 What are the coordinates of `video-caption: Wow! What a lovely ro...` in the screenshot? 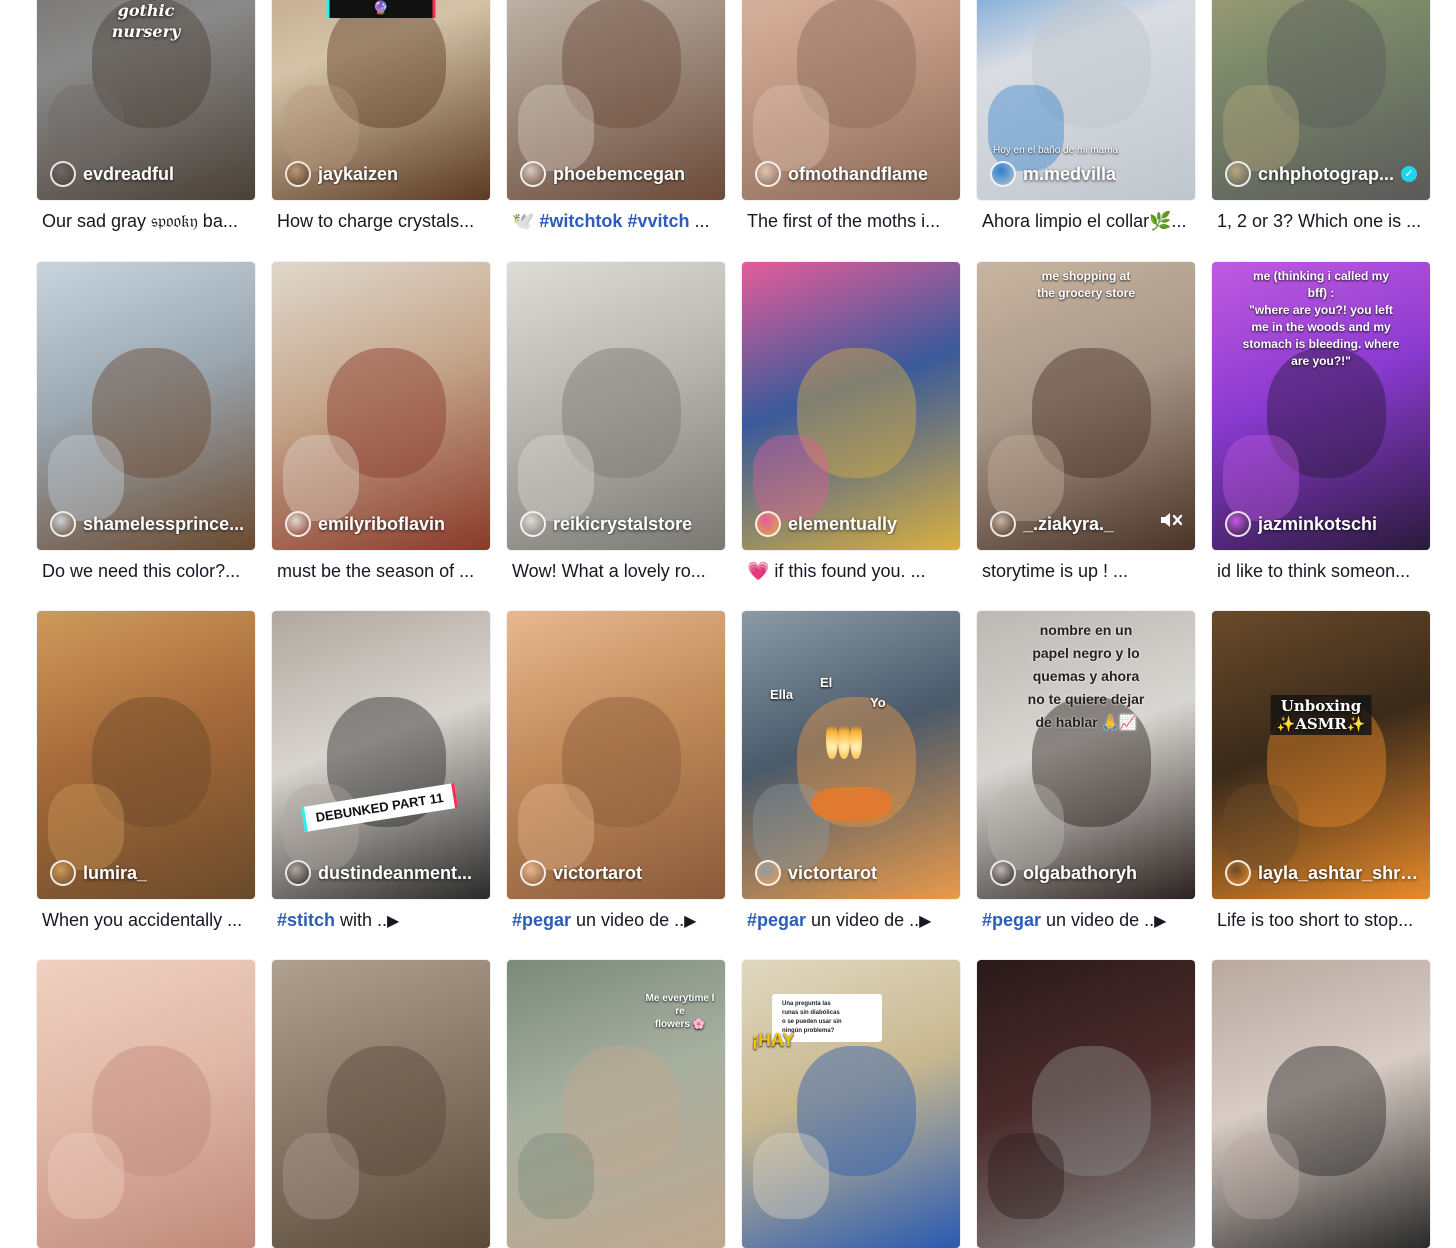 It's located at (616, 571).